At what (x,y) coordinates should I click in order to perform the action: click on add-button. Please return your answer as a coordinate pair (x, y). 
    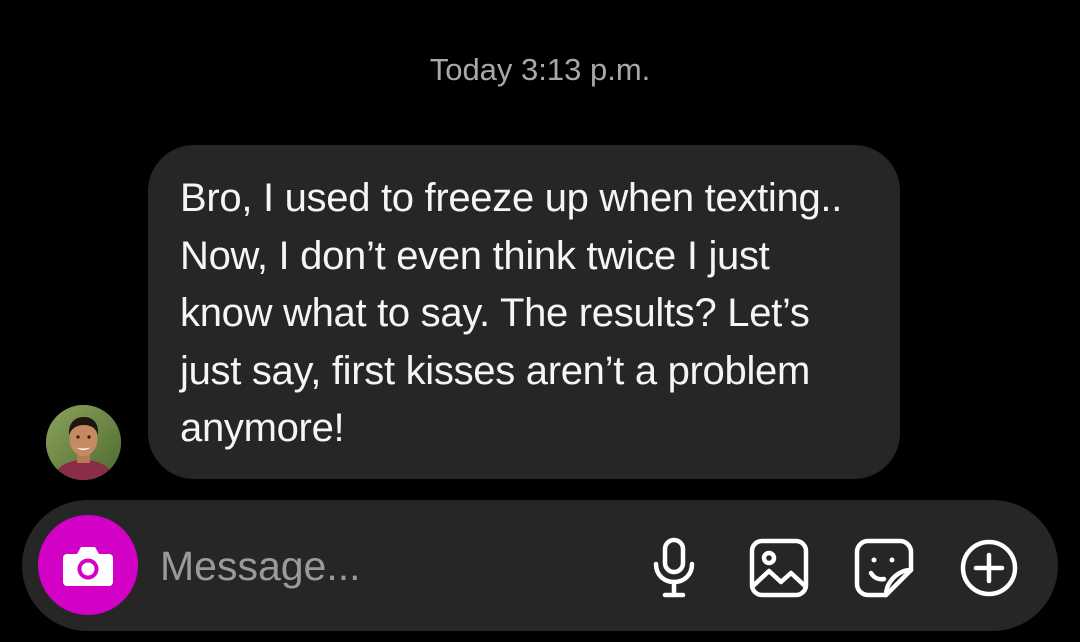
    Looking at the image, I should click on (989, 568).